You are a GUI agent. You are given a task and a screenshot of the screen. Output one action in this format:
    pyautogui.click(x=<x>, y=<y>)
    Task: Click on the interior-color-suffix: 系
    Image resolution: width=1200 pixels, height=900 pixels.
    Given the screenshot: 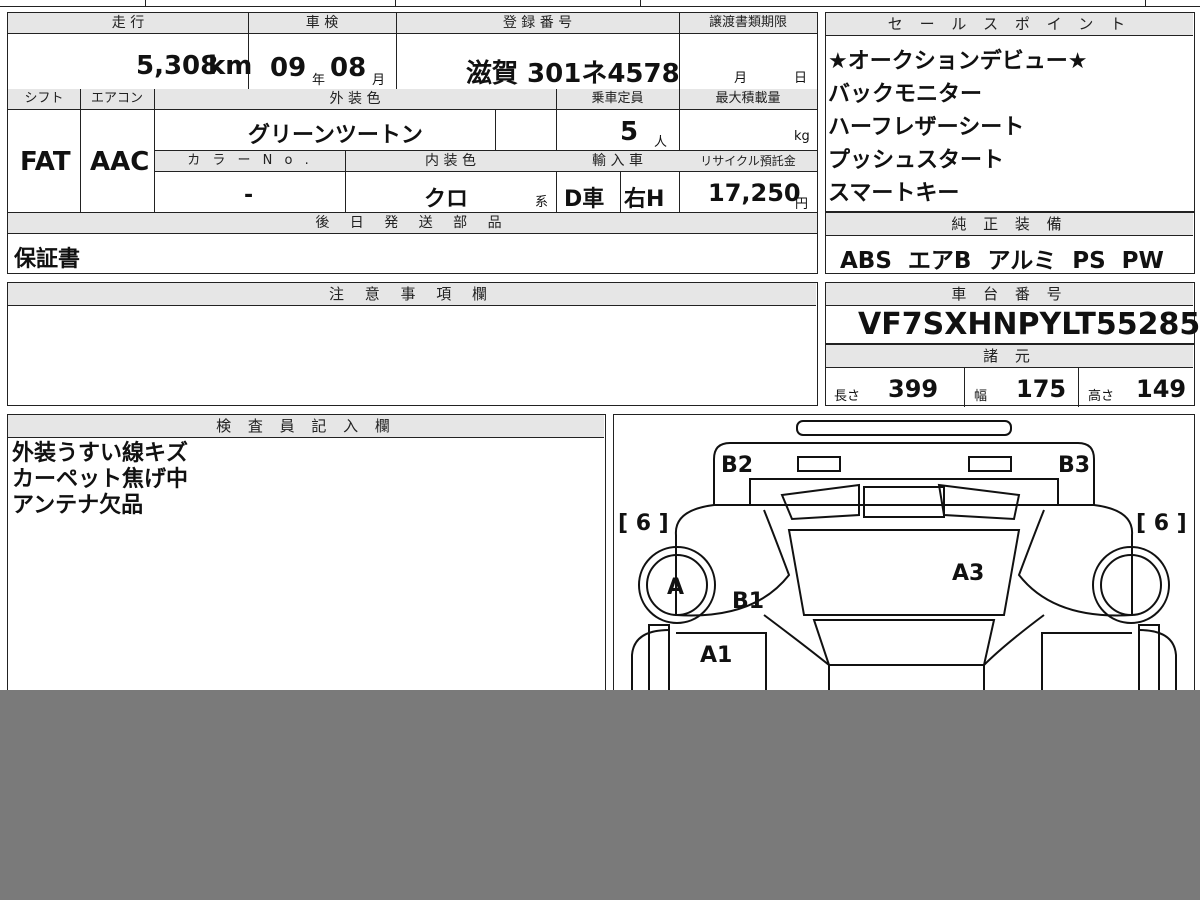 What is the action you would take?
    pyautogui.click(x=542, y=202)
    